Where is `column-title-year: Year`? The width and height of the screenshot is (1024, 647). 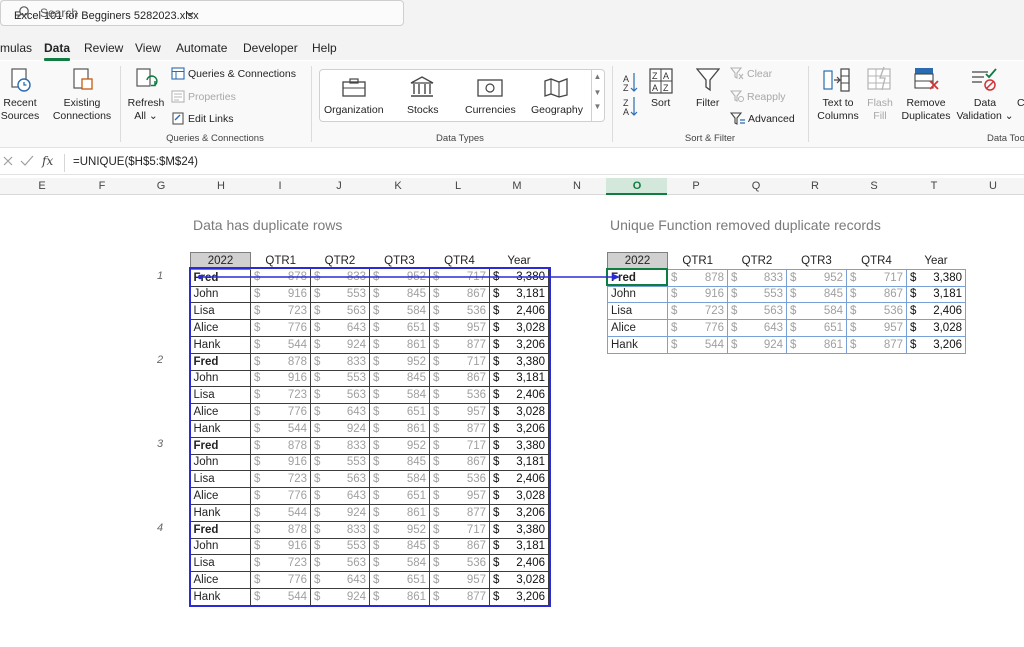 column-title-year: Year is located at coordinates (519, 261).